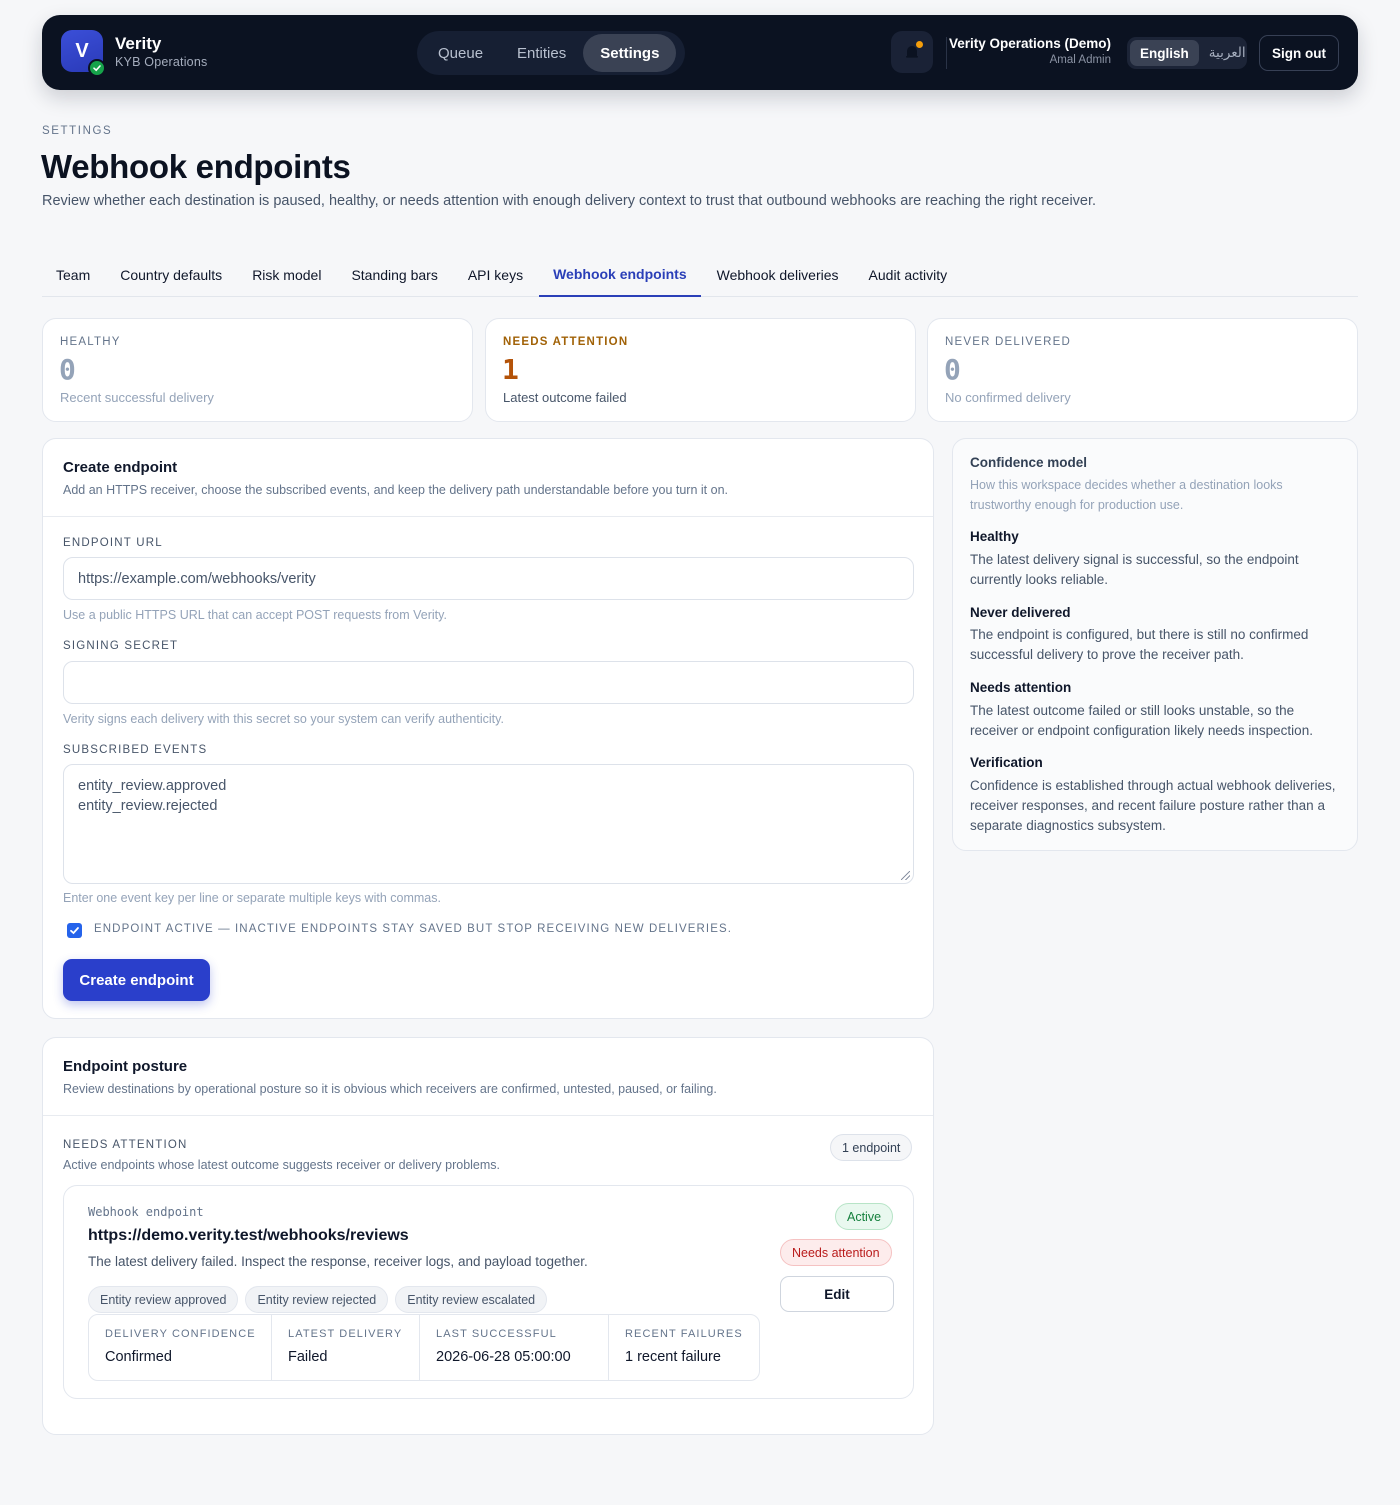 The height and width of the screenshot is (1505, 1400). Describe the element at coordinates (113, 543) in the screenshot. I see `endpoint-url-label: ENDPOINT URL` at that location.